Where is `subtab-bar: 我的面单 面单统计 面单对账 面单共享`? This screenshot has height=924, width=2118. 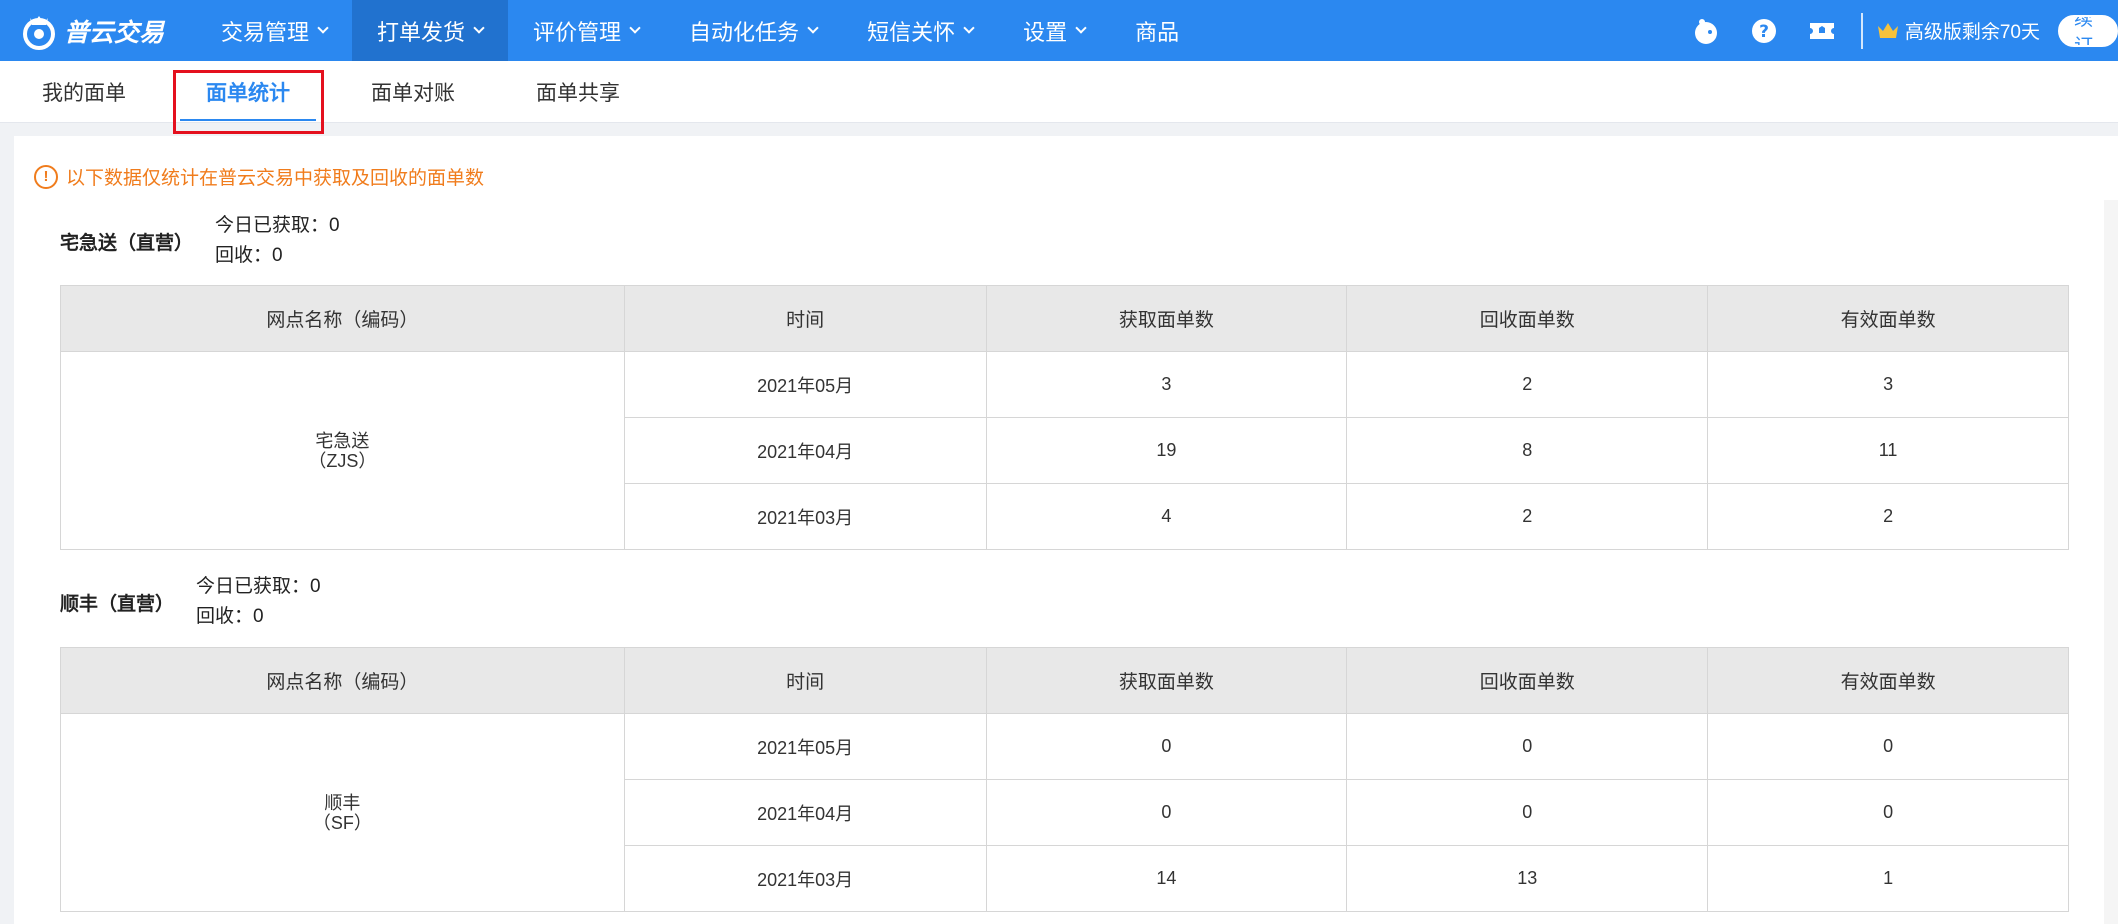 subtab-bar: 我的面单 面单统计 面单对账 面单共享 is located at coordinates (1059, 92).